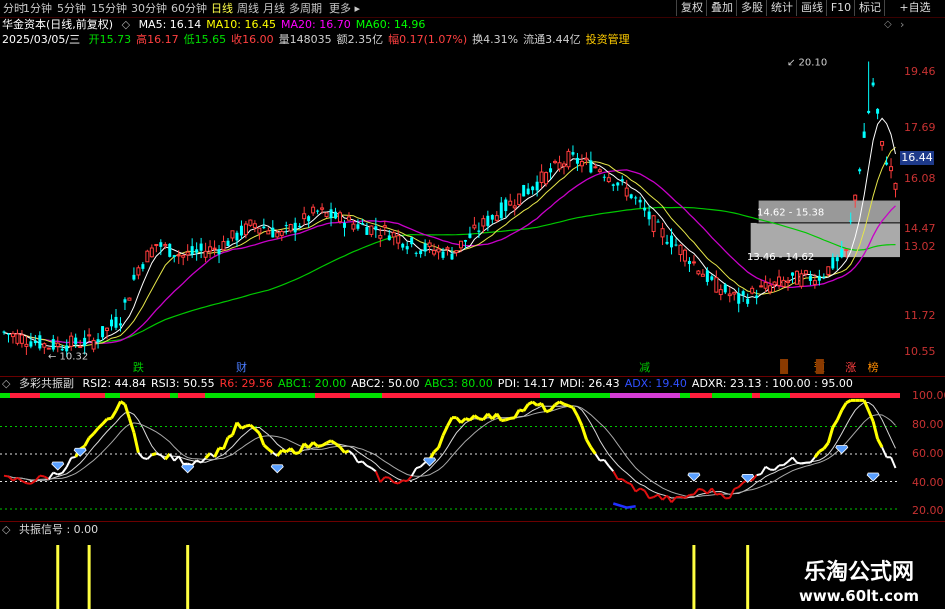 The width and height of the screenshot is (945, 609). What do you see at coordinates (914, 8) in the screenshot?
I see `toolbar-button: +自选` at bounding box center [914, 8].